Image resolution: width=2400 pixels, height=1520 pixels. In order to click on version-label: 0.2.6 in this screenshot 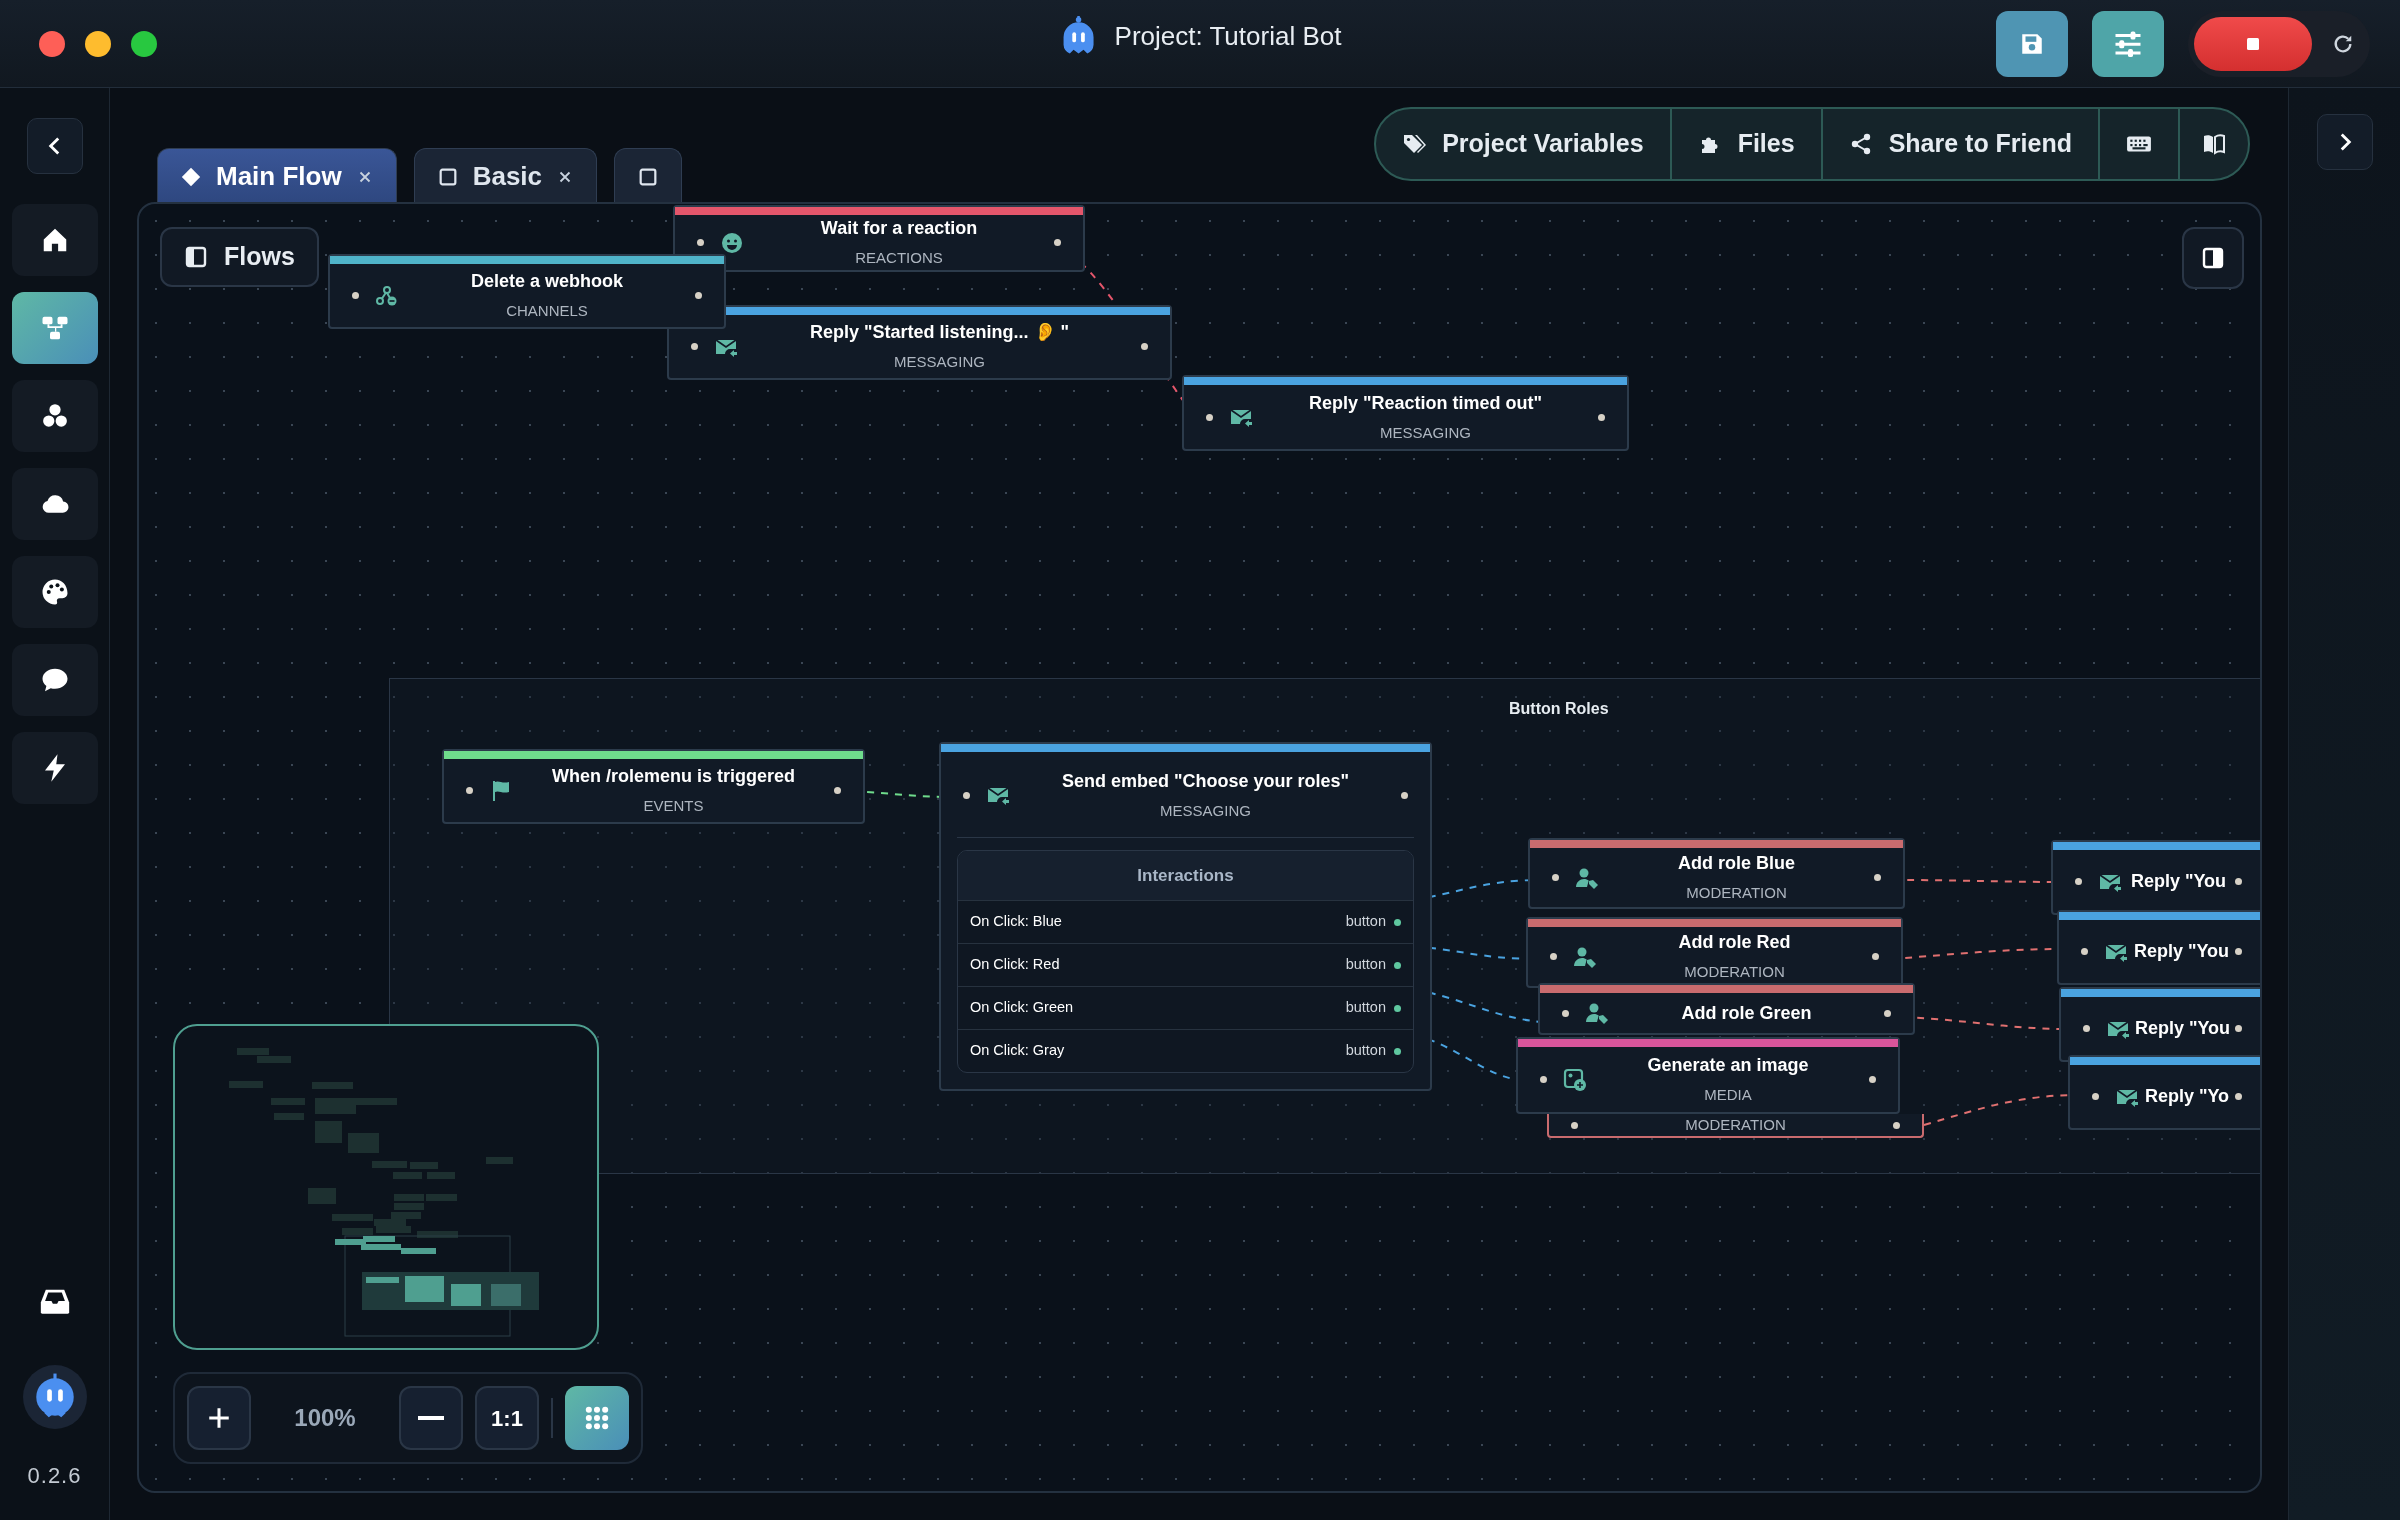, I will do `click(54, 1476)`.